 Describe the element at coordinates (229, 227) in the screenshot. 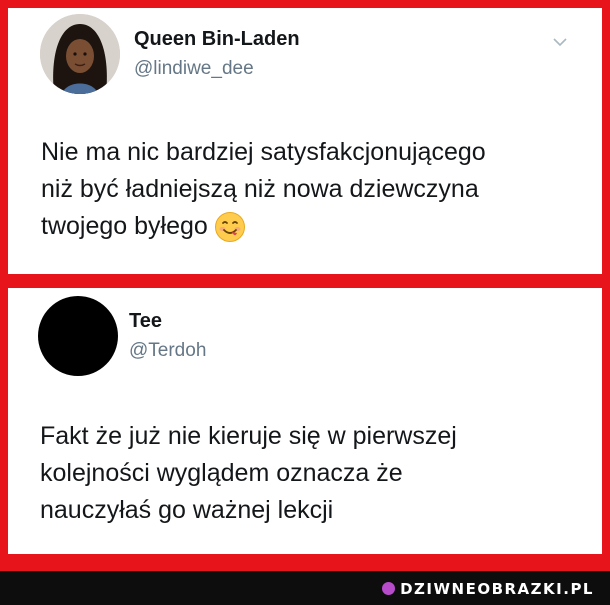

I see `smiling-face-with-tongue-emoji` at that location.